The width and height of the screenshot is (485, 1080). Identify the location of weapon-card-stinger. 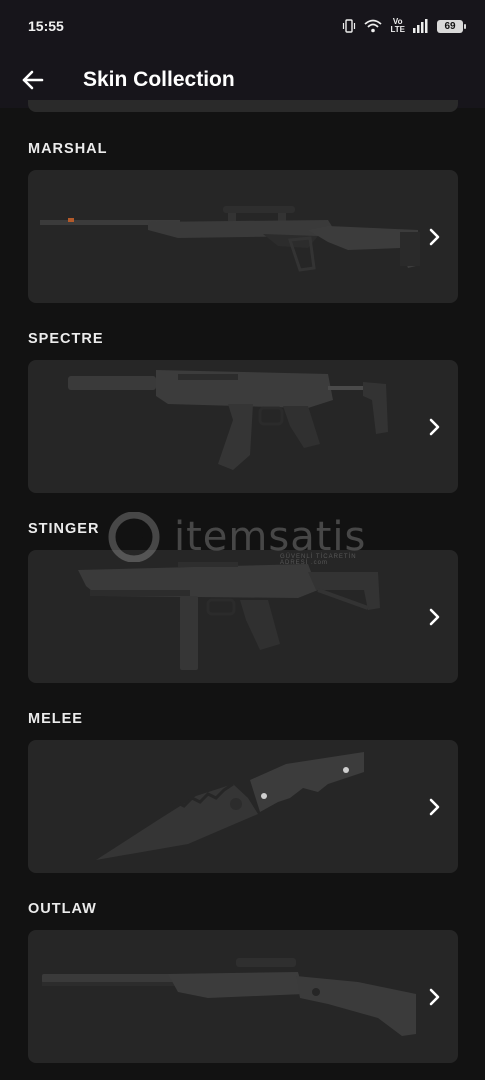
(243, 616).